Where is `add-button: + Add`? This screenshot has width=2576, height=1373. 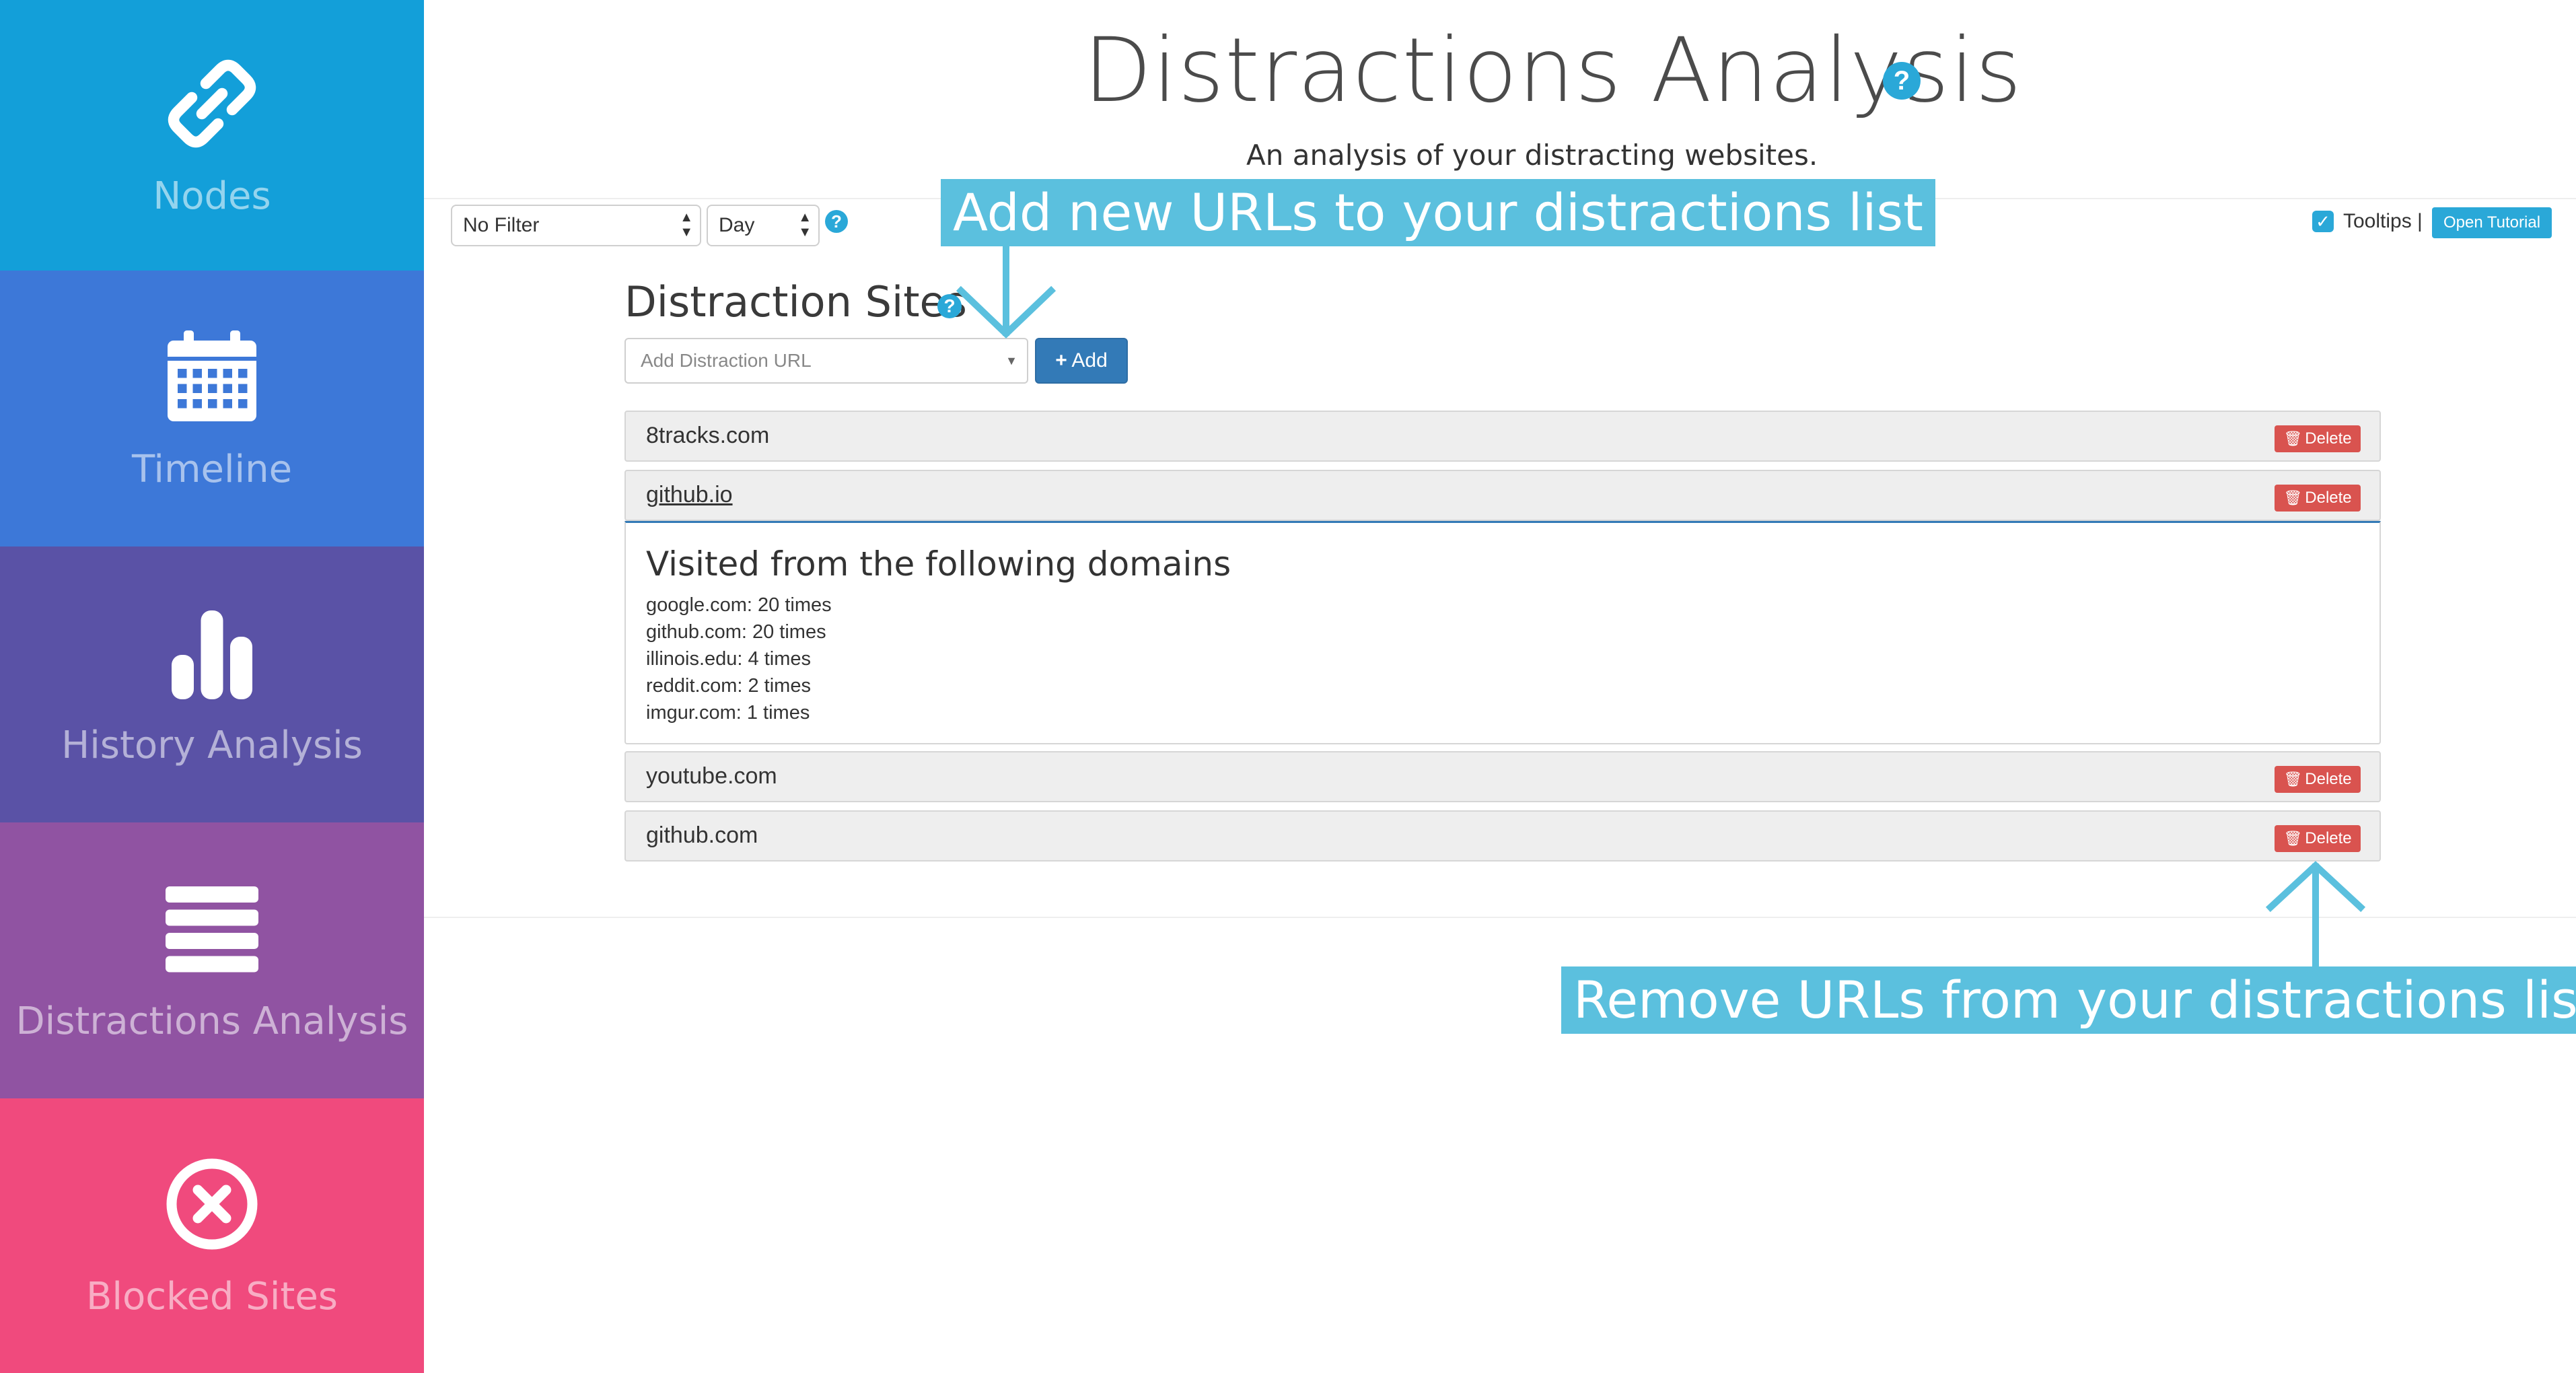 add-button: + Add is located at coordinates (1081, 361).